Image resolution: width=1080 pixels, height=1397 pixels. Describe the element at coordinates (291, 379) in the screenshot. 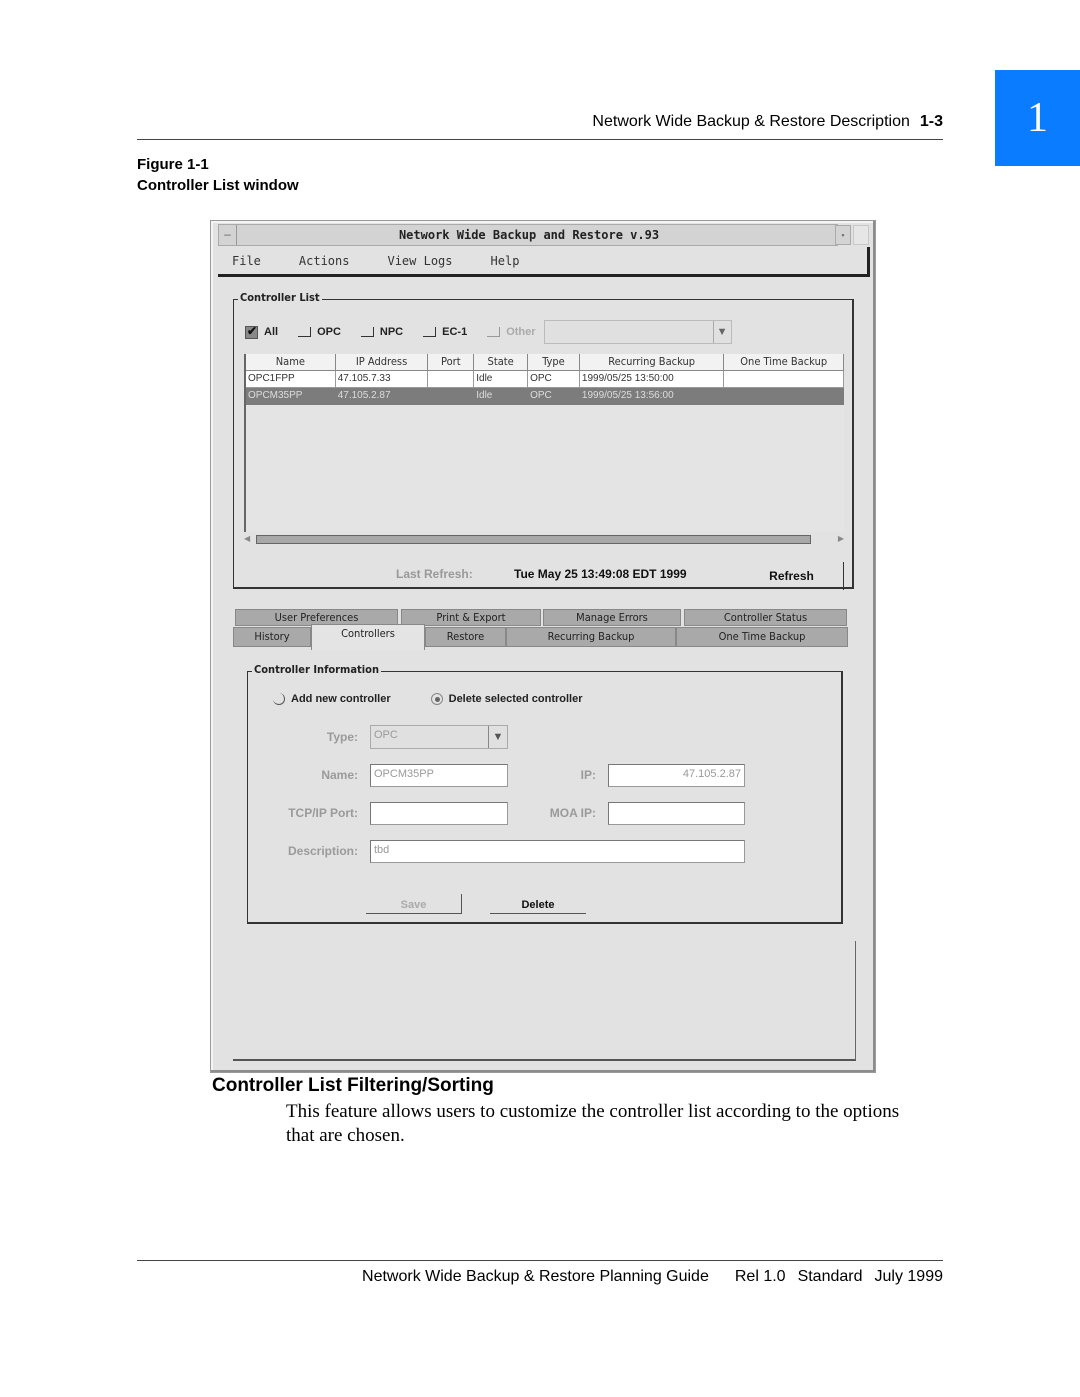

I see `cell-name: OPC1FPP` at that location.